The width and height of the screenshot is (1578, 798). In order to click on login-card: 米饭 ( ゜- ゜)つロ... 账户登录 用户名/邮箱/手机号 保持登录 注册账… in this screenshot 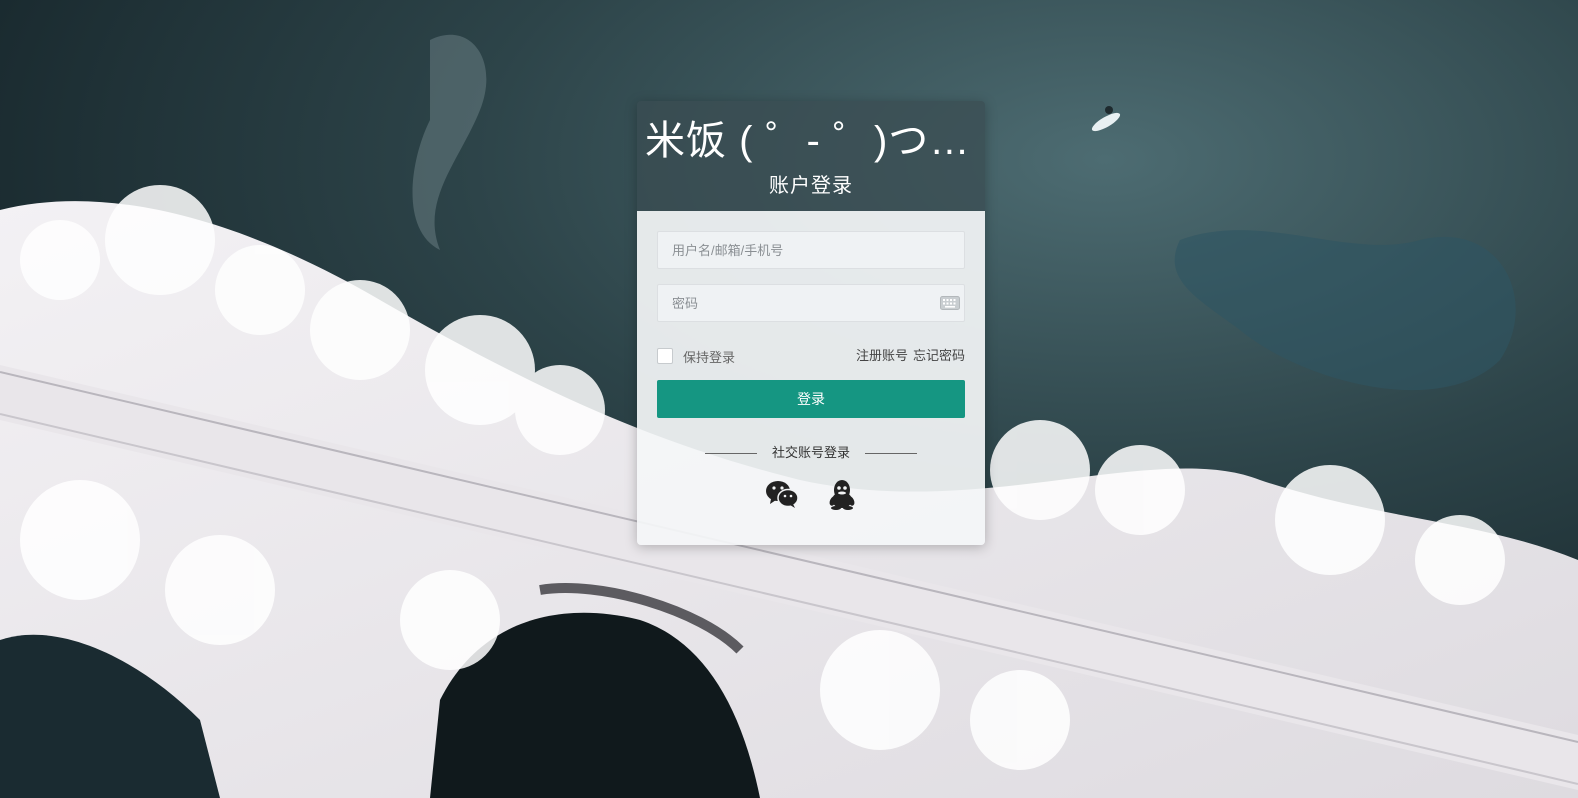, I will do `click(811, 323)`.